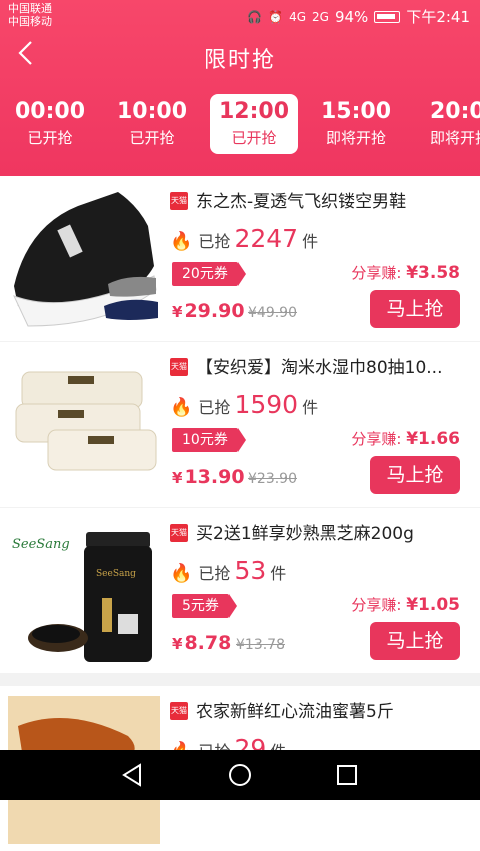 The image size is (480, 851). Describe the element at coordinates (433, 605) in the screenshot. I see `share-amount: ¥1.05` at that location.